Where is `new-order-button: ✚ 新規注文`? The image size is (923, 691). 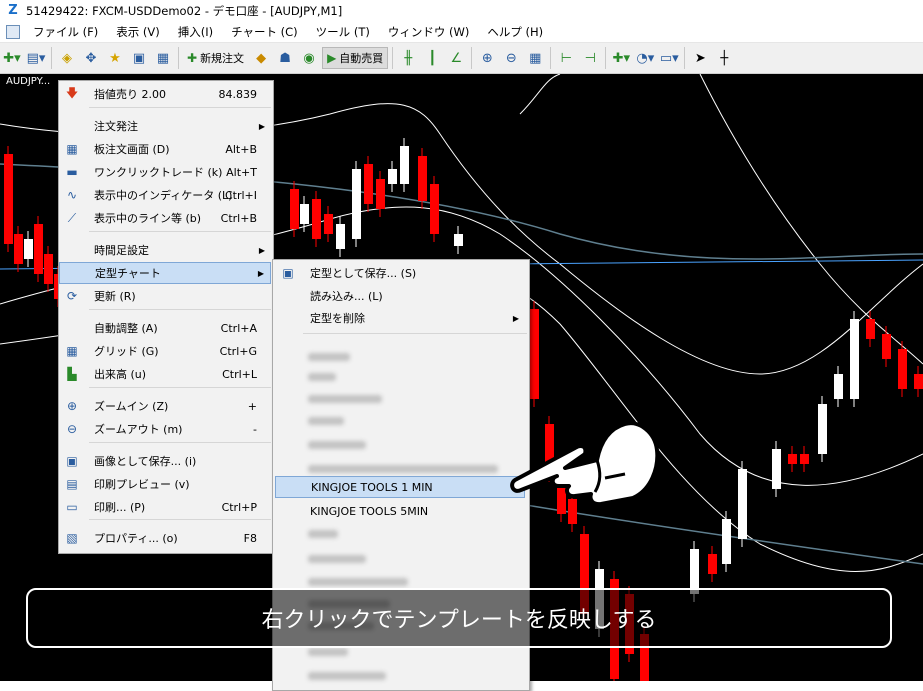
new-order-button: ✚ 新規注文 is located at coordinates (215, 58).